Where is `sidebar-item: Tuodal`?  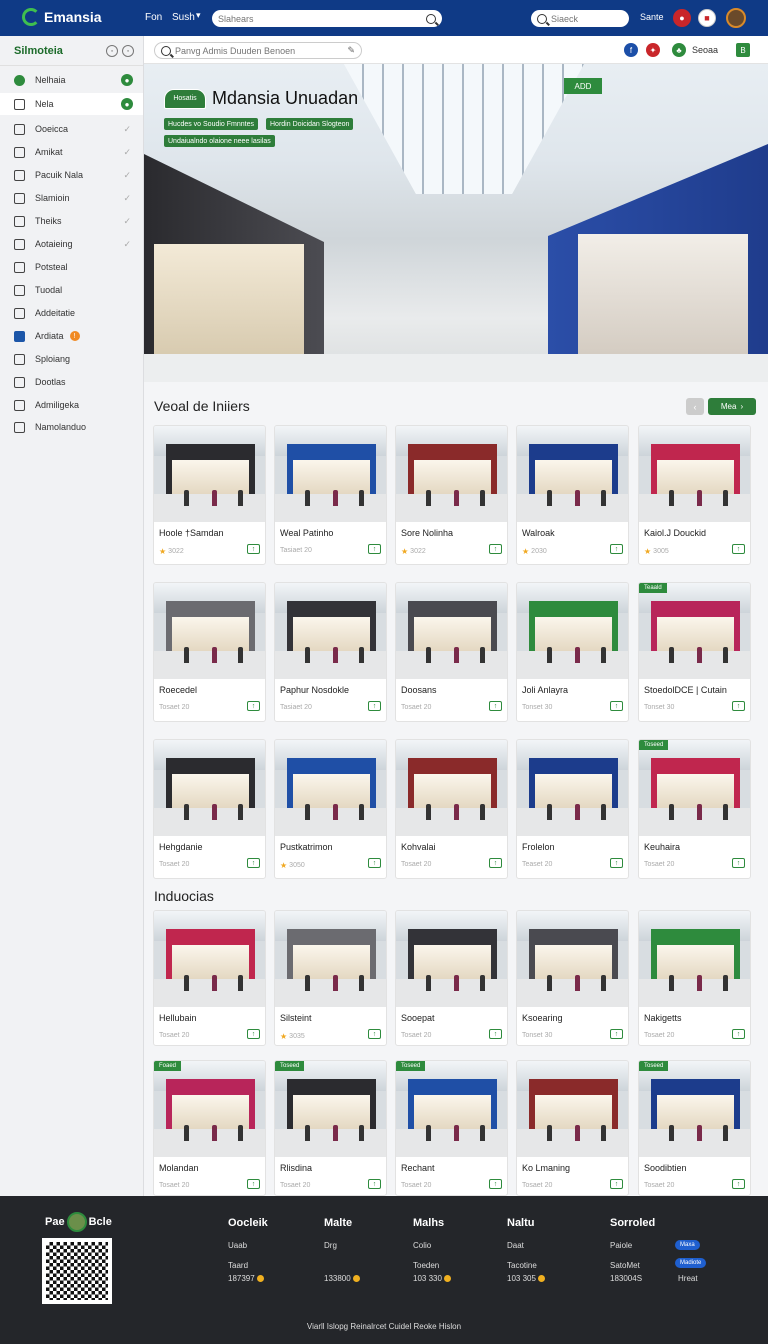
sidebar-item: Tuodal is located at coordinates (71, 290).